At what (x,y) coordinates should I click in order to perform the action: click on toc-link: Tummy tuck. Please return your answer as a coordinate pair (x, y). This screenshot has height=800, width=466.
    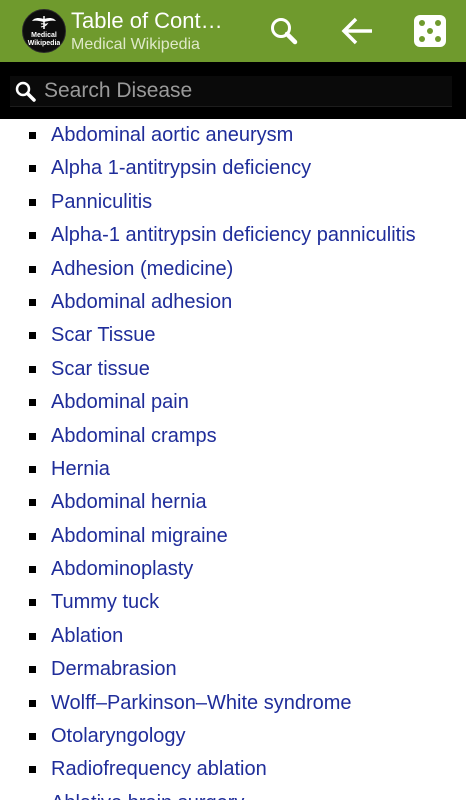
    Looking at the image, I should click on (105, 602).